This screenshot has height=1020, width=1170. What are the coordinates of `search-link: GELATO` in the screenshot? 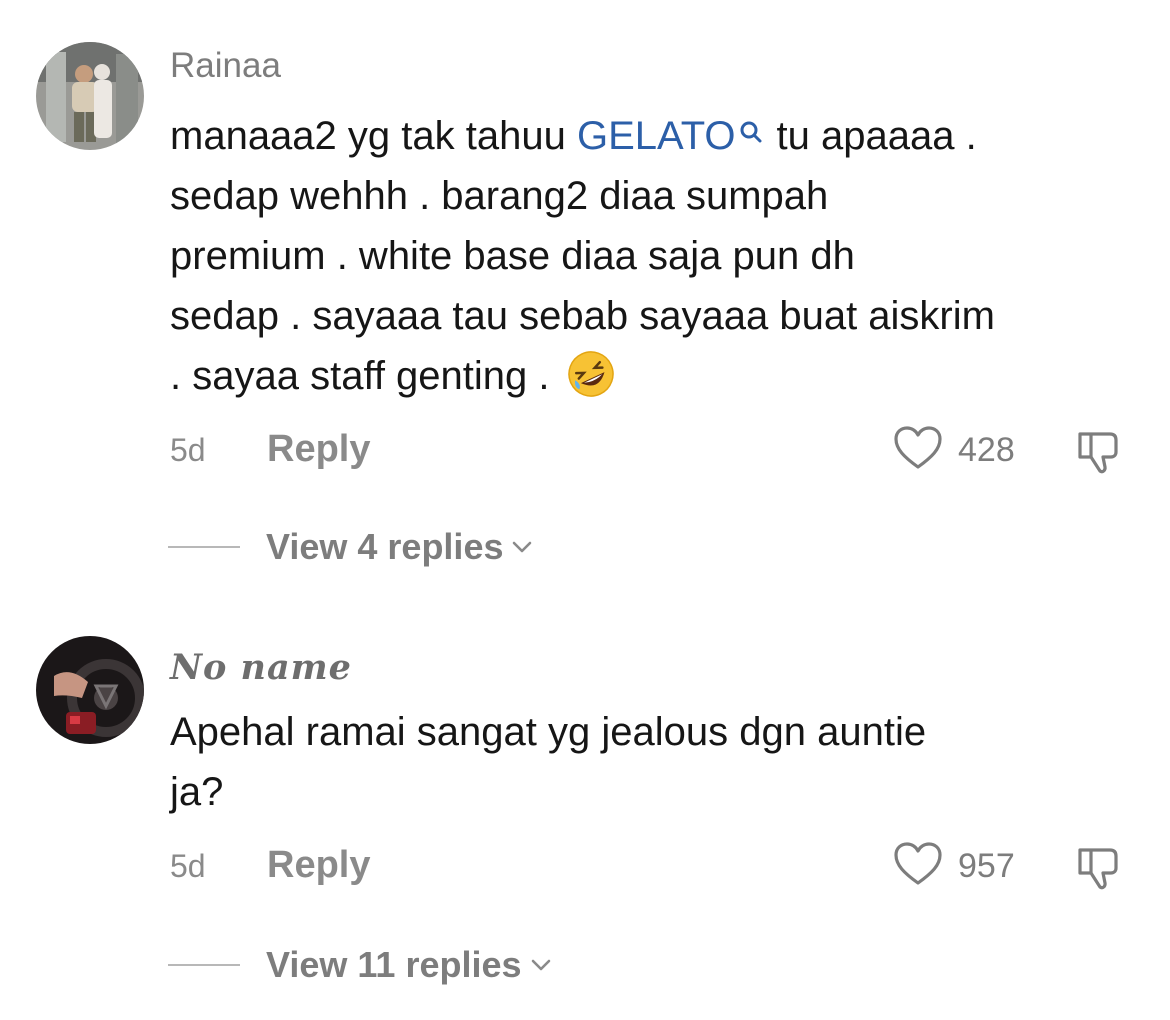 It's located at (656, 136).